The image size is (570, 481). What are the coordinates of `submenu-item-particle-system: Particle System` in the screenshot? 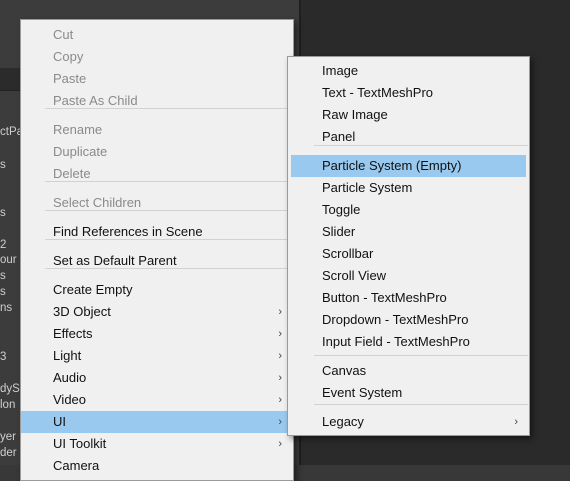 It's located at (408, 188).